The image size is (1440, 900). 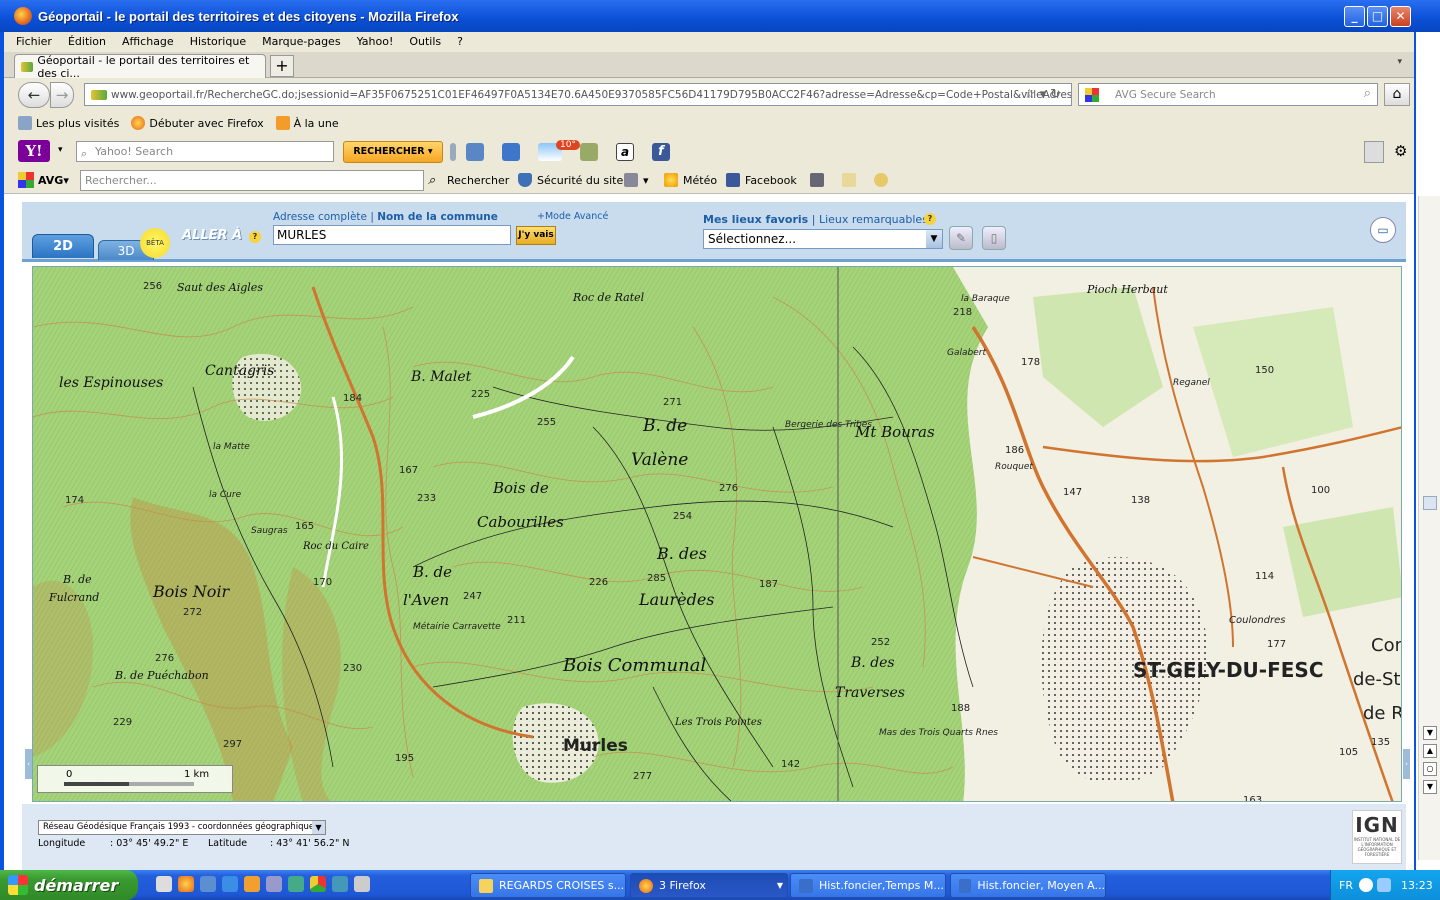 What do you see at coordinates (823, 239) in the screenshot?
I see `favorites-select: Sélectionnez... ▼` at bounding box center [823, 239].